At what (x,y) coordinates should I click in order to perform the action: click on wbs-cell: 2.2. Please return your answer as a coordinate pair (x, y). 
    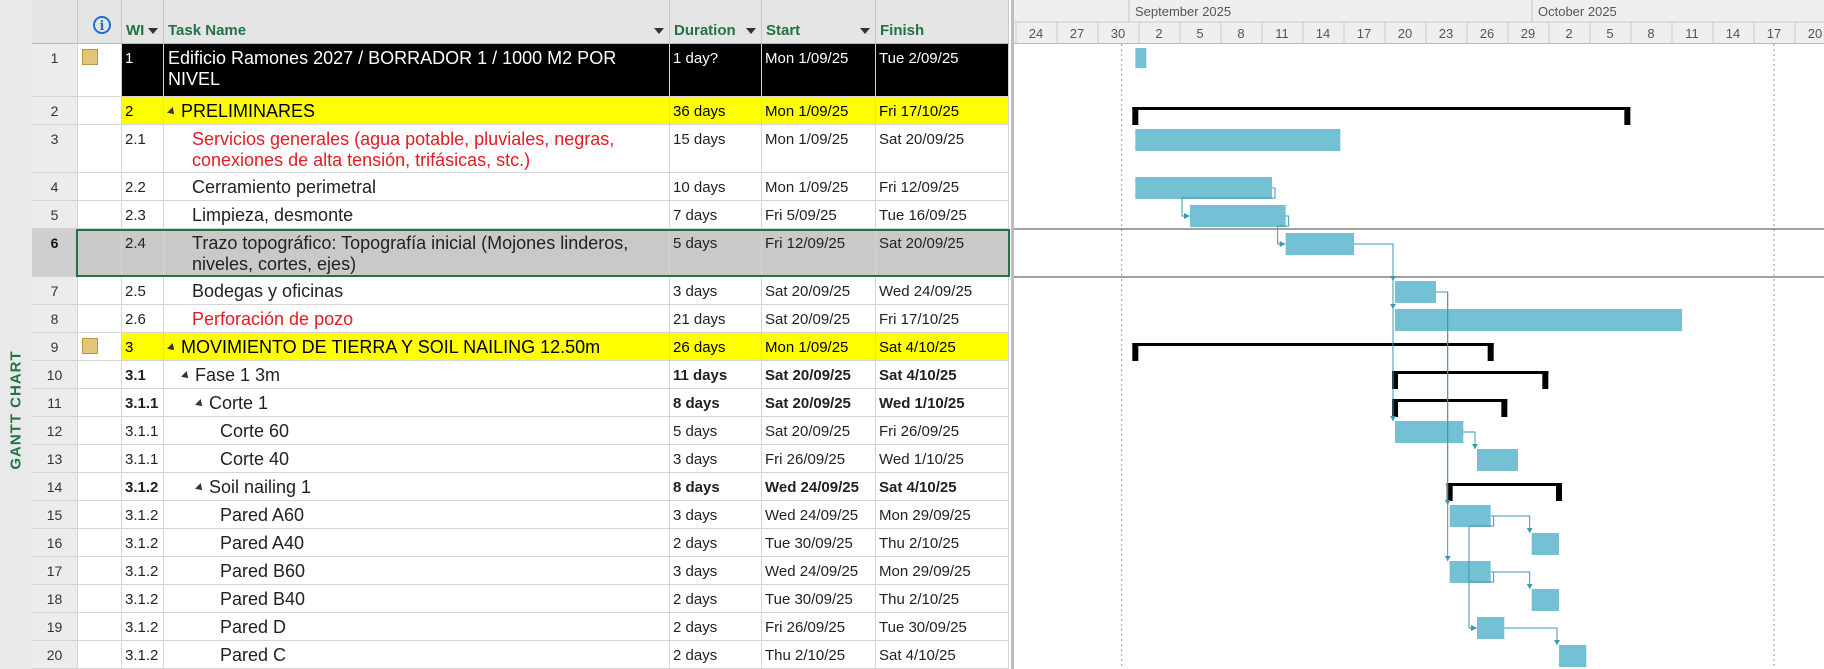
    Looking at the image, I should click on (143, 187).